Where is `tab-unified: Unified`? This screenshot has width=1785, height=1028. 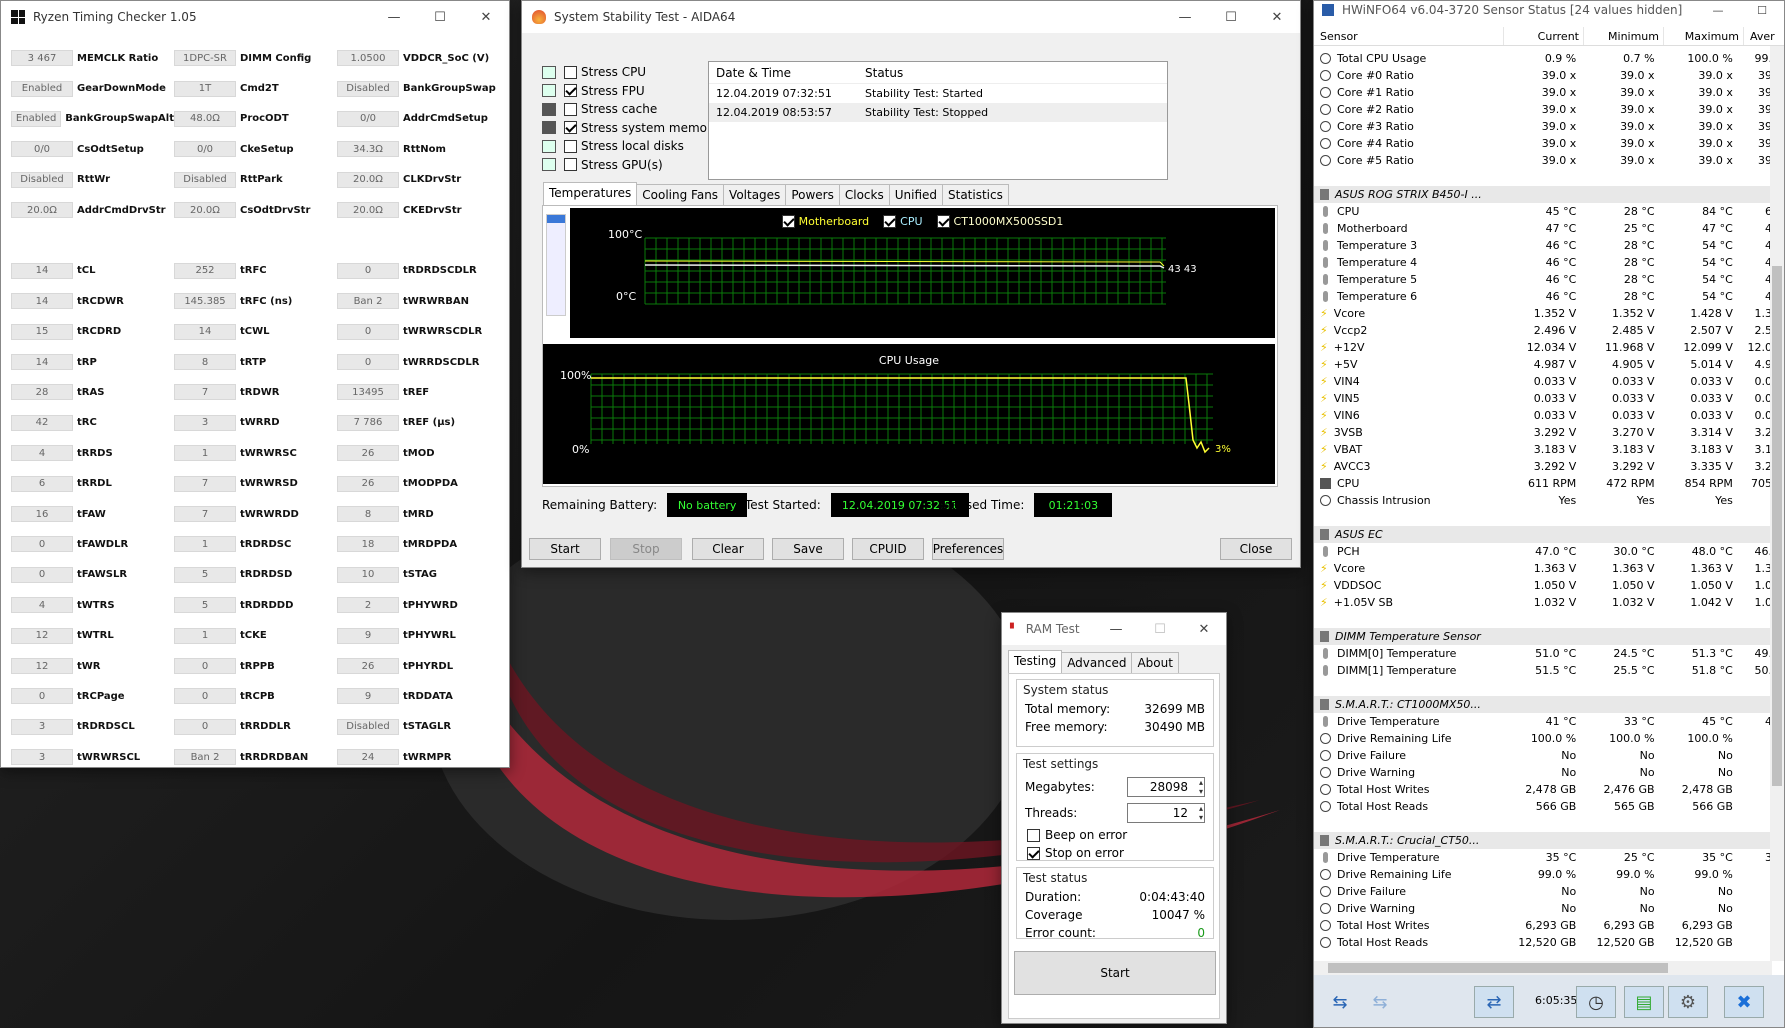
tab-unified: Unified is located at coordinates (915, 194).